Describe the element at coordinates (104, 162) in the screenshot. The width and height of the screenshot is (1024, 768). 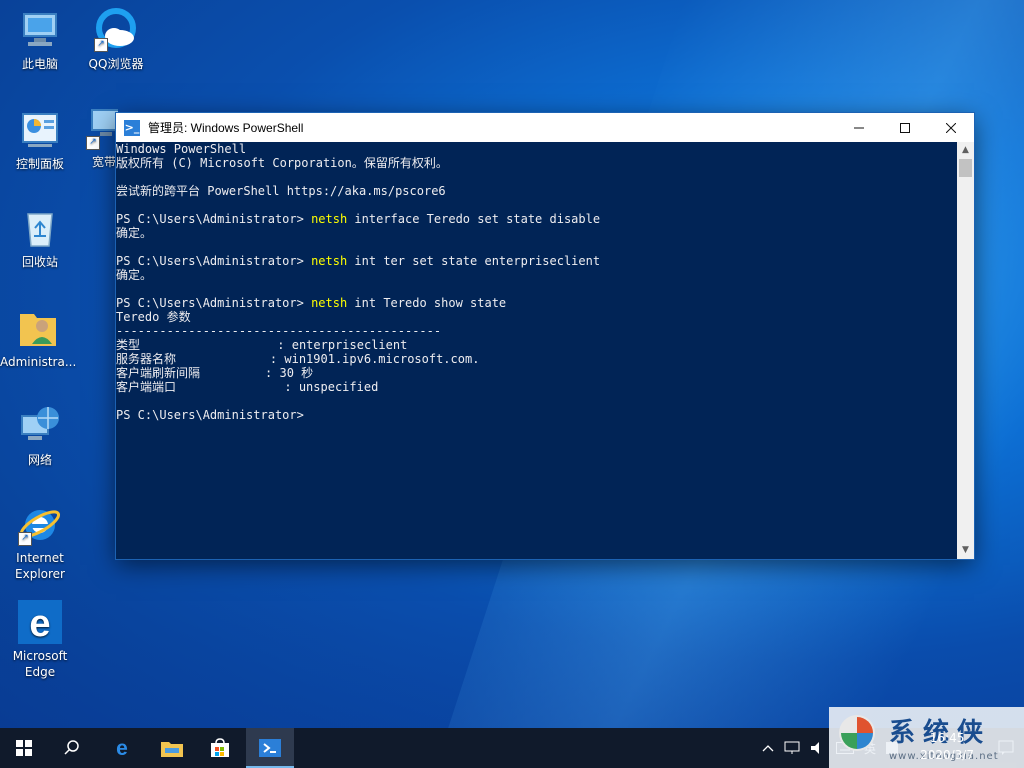
I see `desktop-icon-label: 宽带` at that location.